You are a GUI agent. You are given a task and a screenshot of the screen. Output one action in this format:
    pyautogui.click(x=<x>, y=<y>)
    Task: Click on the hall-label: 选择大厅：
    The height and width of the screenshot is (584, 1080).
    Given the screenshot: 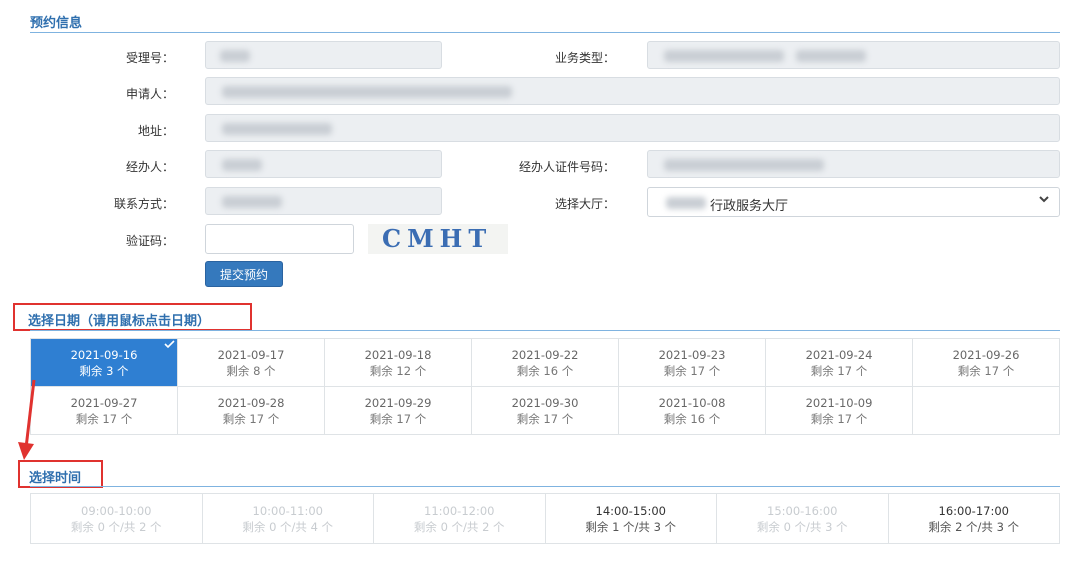 What is the action you would take?
    pyautogui.click(x=584, y=204)
    